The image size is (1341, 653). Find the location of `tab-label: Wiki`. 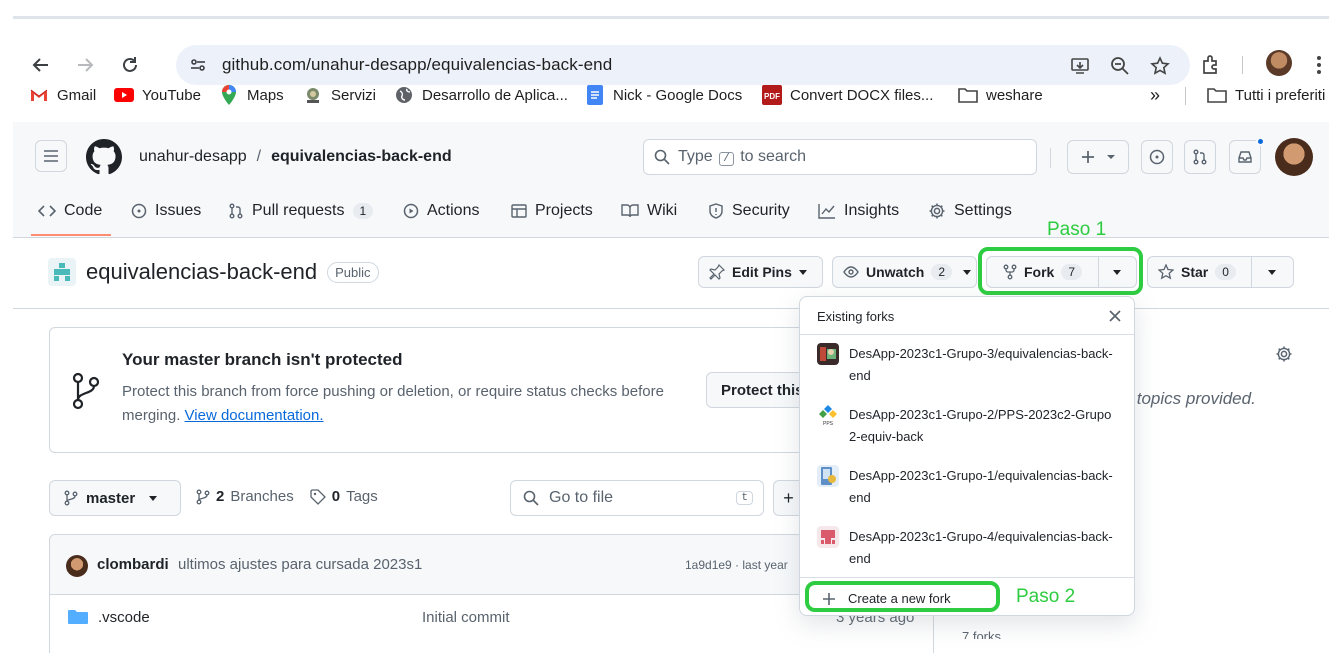

tab-label: Wiki is located at coordinates (662, 210).